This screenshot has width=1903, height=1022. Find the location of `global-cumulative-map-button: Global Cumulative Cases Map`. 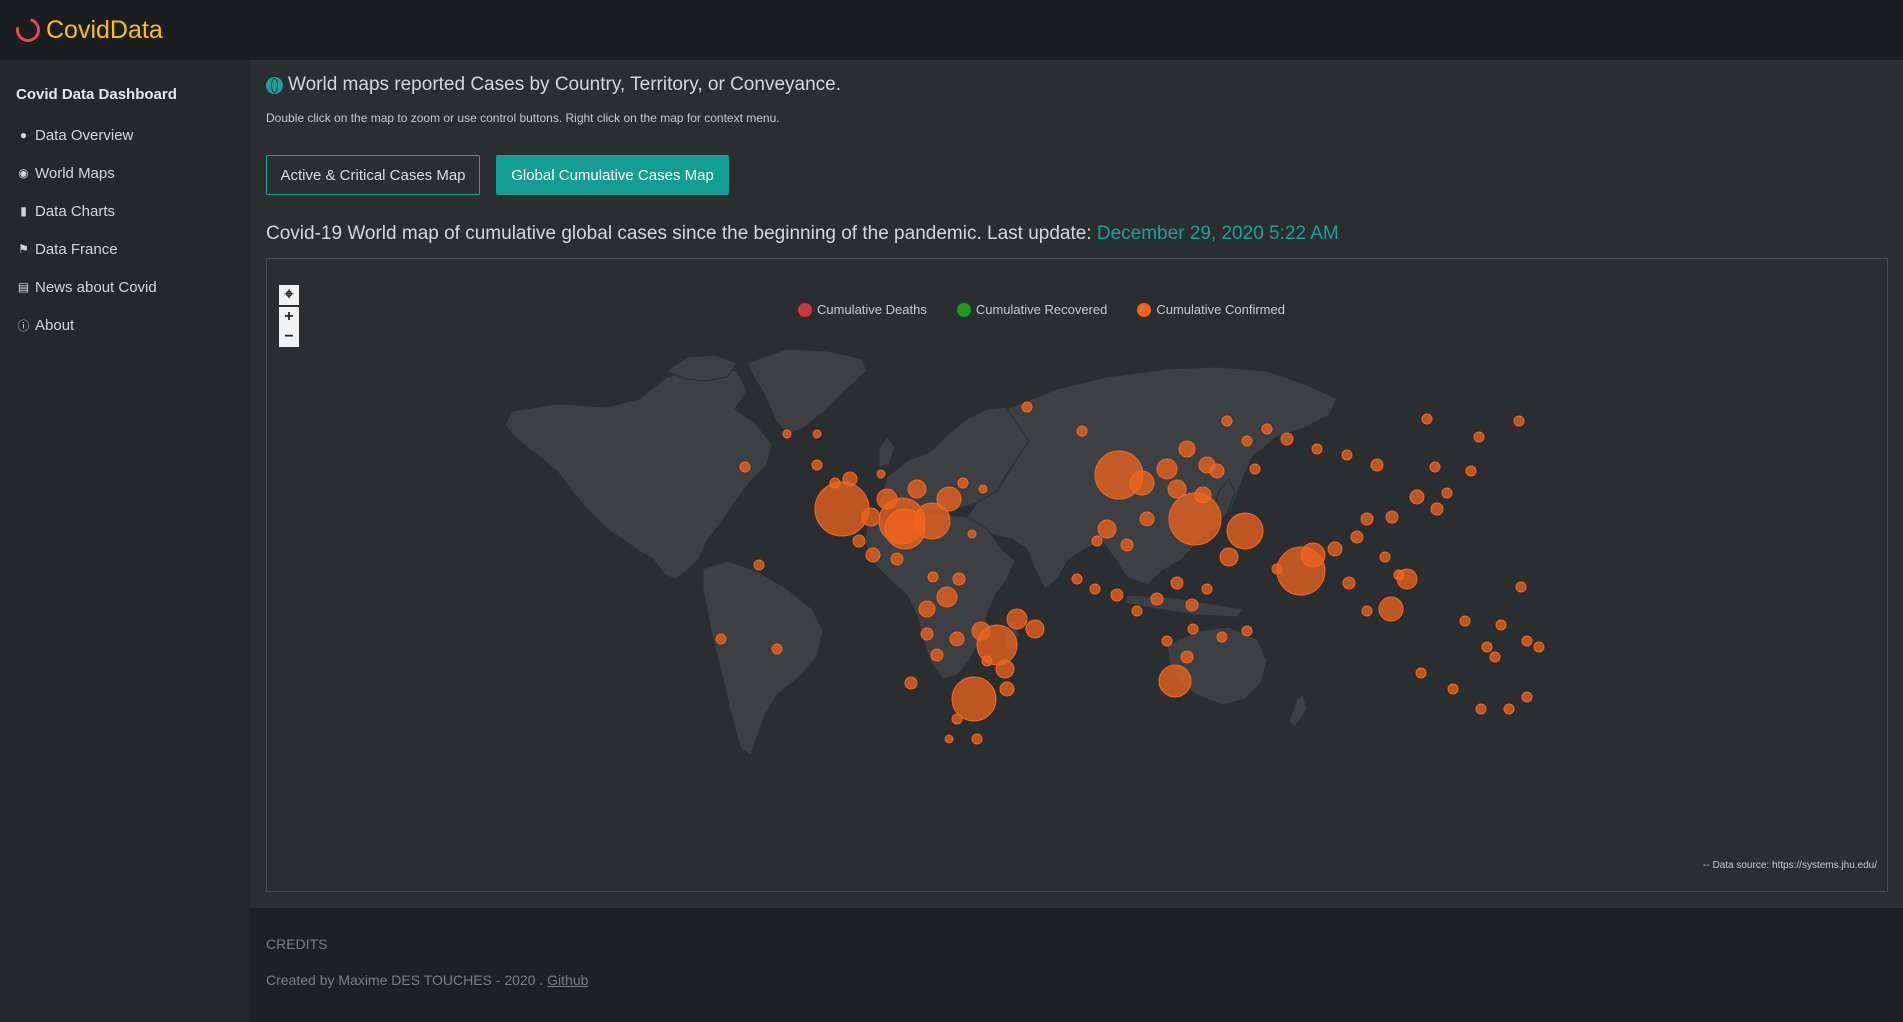

global-cumulative-map-button: Global Cumulative Cases Map is located at coordinates (612, 175).